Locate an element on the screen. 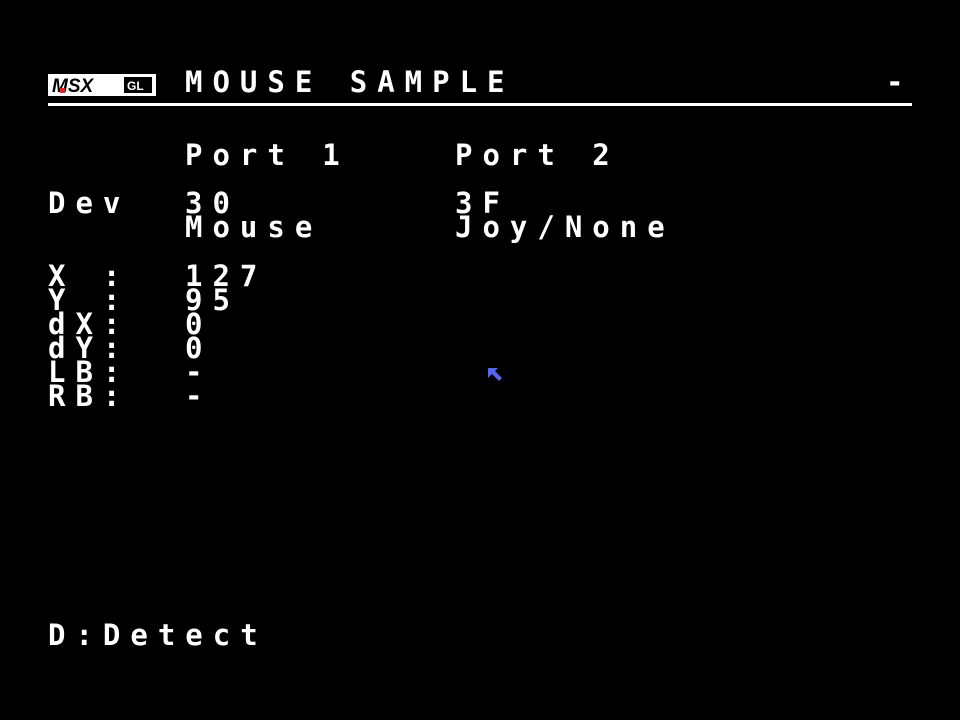 The height and width of the screenshot is (720, 960). msxgl-logo: MSX GL is located at coordinates (102, 85).